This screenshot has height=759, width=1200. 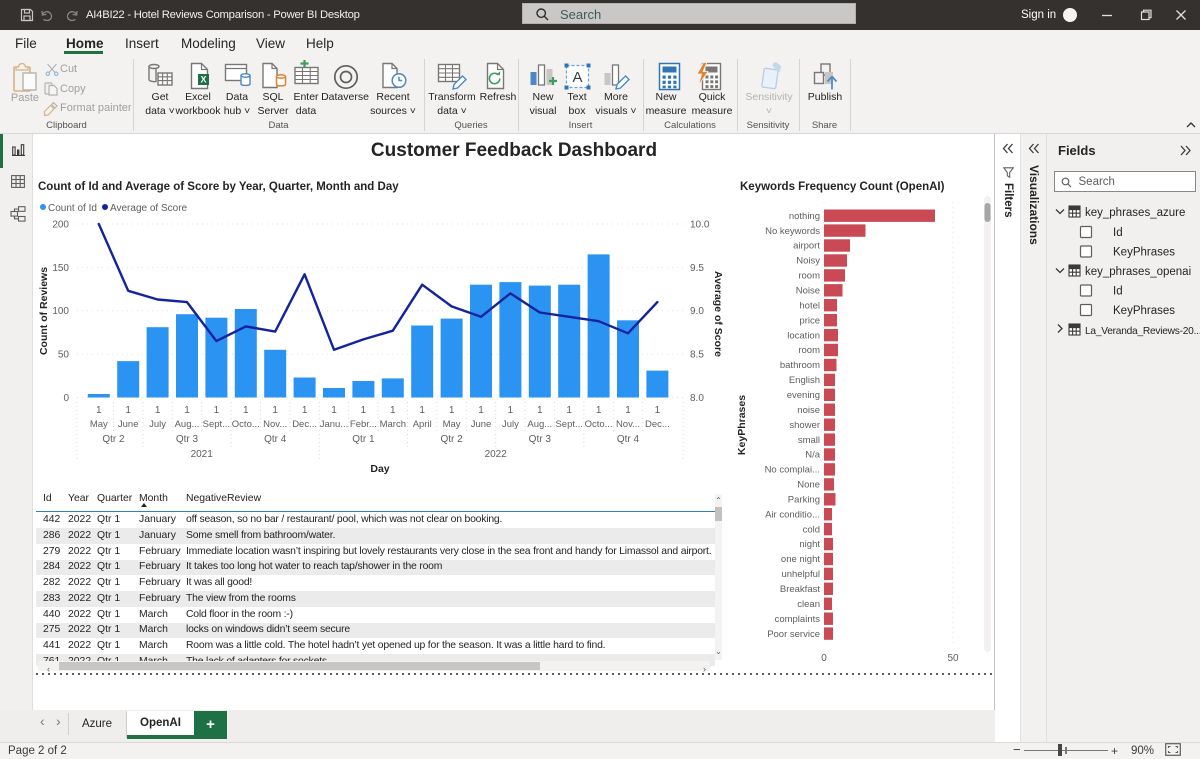 What do you see at coordinates (803, 395) in the screenshot?
I see `svg-text: evening` at bounding box center [803, 395].